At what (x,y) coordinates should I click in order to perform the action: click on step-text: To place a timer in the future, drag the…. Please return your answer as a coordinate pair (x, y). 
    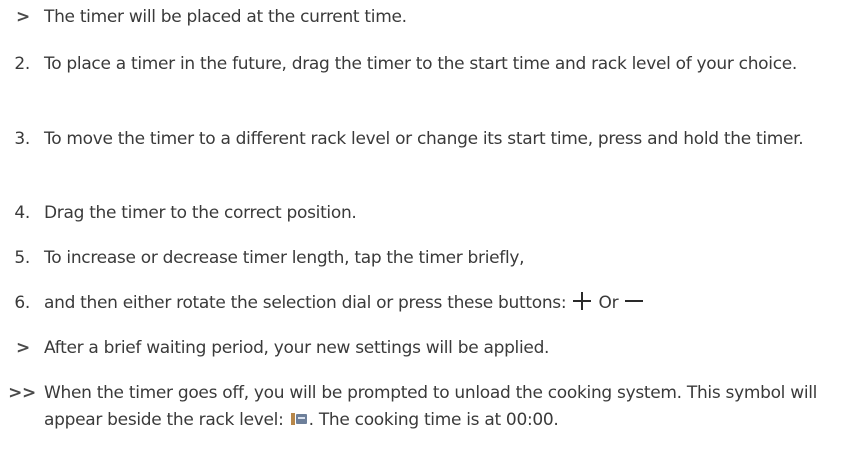
    Looking at the image, I should click on (421, 64).